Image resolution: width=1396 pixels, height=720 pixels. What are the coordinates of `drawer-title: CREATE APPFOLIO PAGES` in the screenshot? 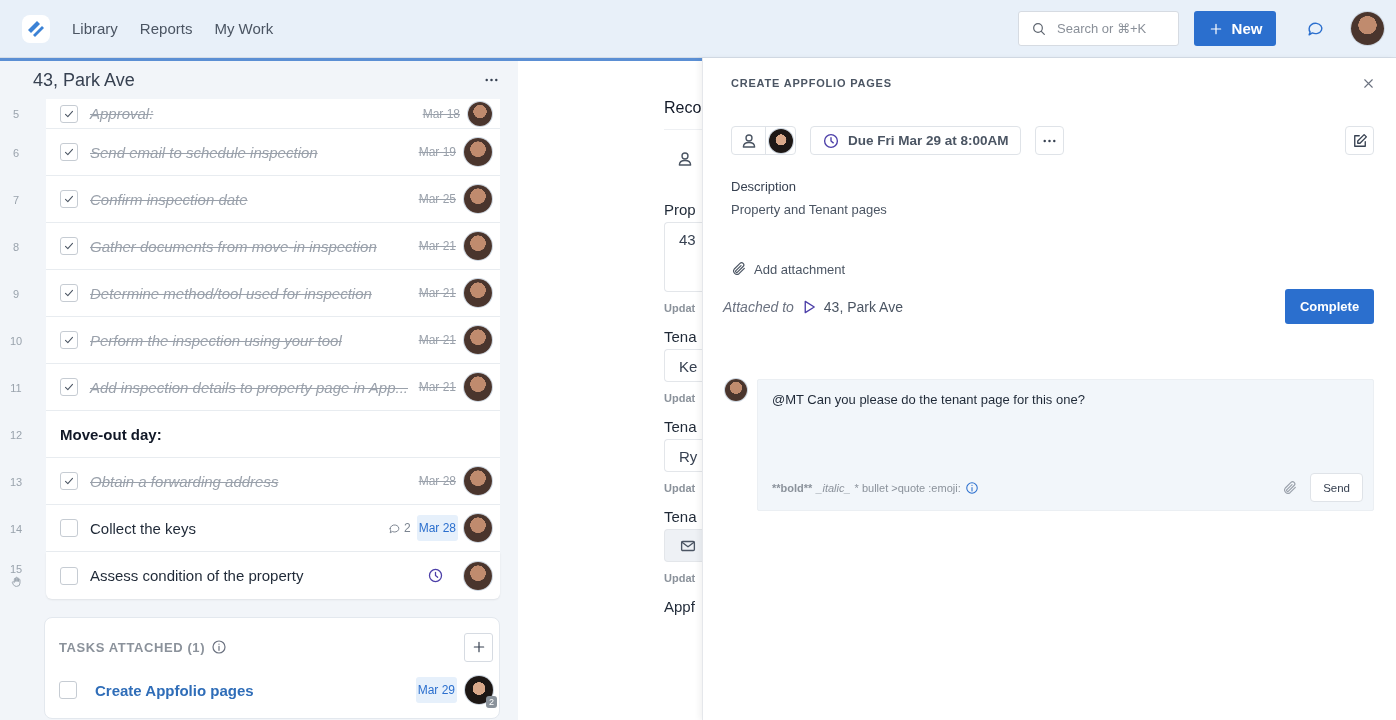 It's located at (811, 83).